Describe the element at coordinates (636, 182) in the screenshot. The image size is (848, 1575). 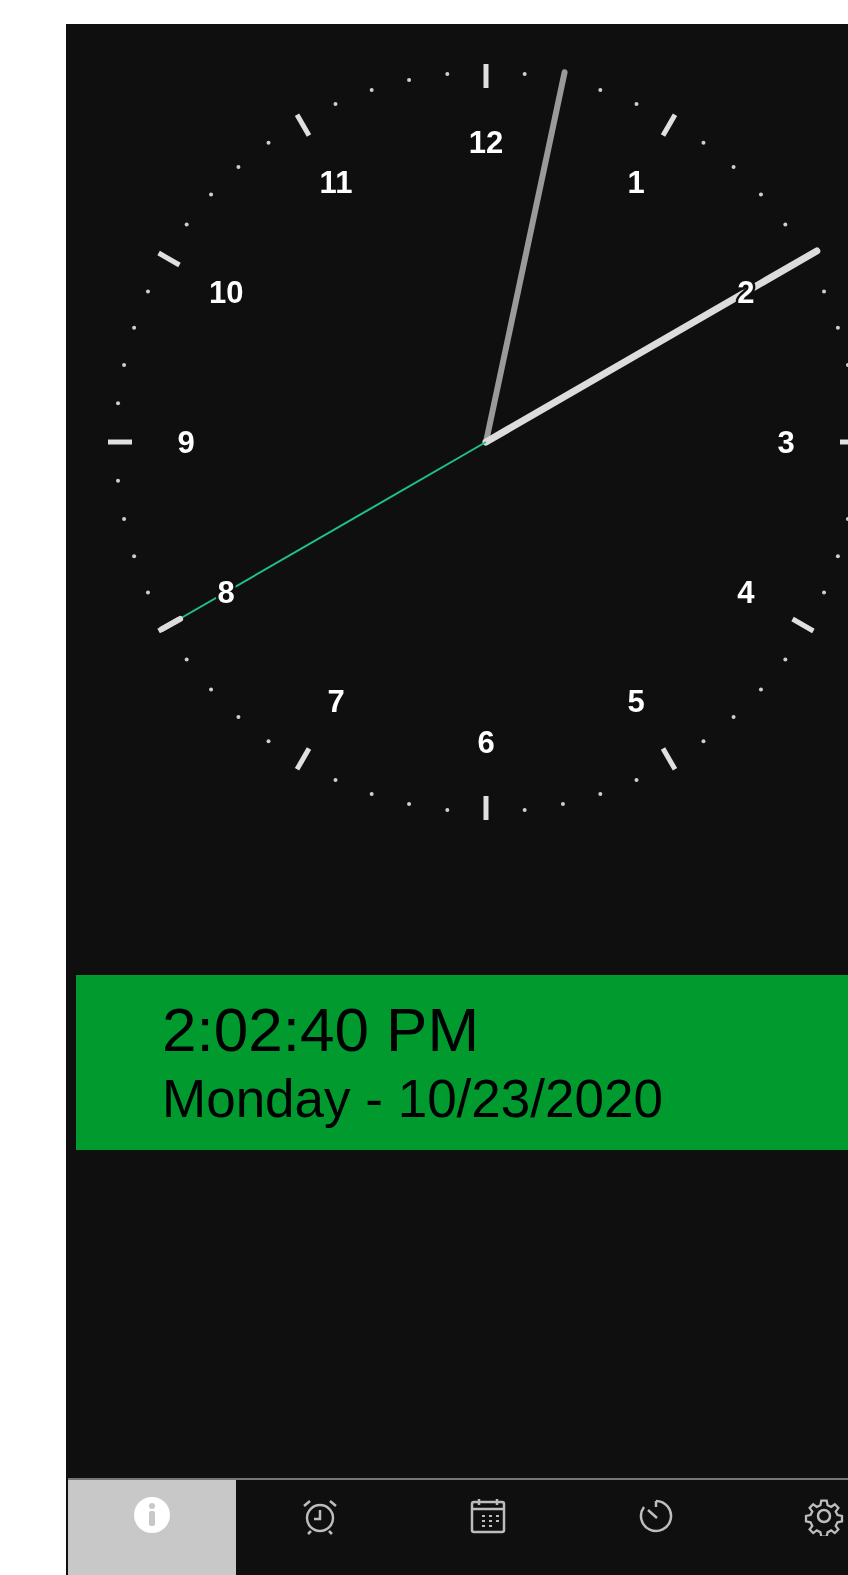
I see `clock-number: 1` at that location.